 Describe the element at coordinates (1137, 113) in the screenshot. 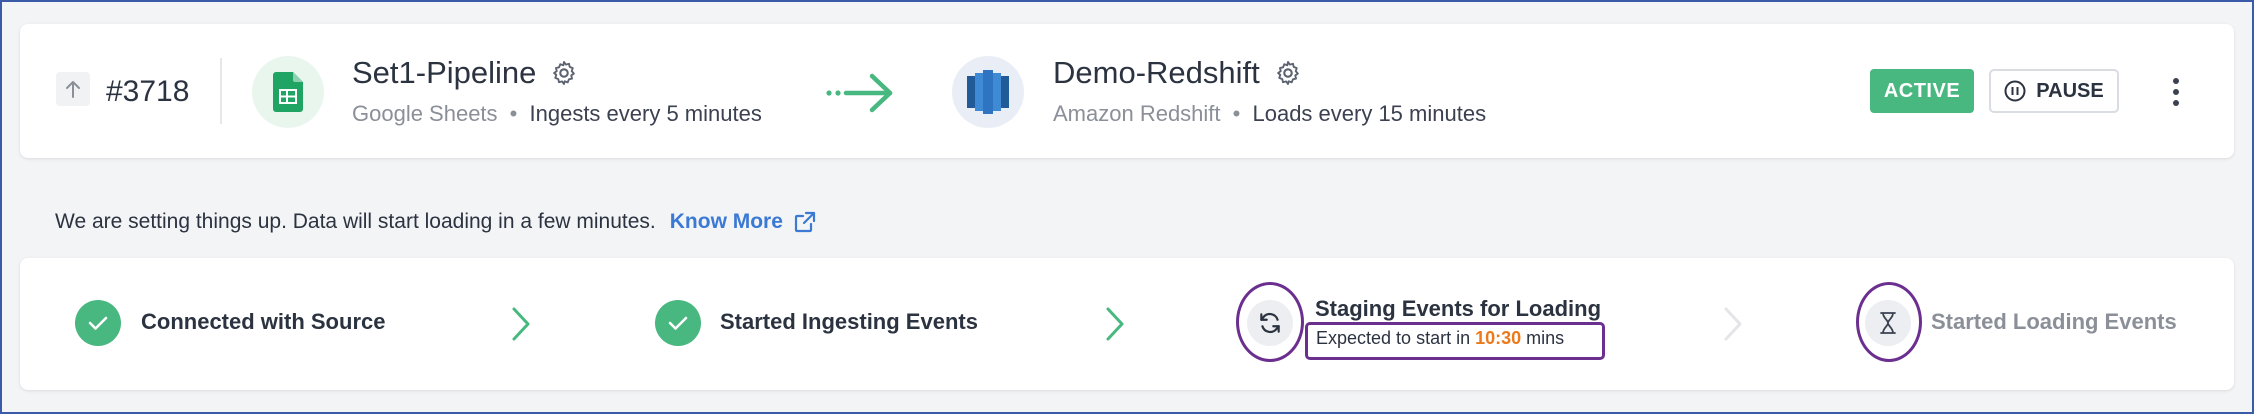

I see `destination-type: Amazon Redshift` at that location.